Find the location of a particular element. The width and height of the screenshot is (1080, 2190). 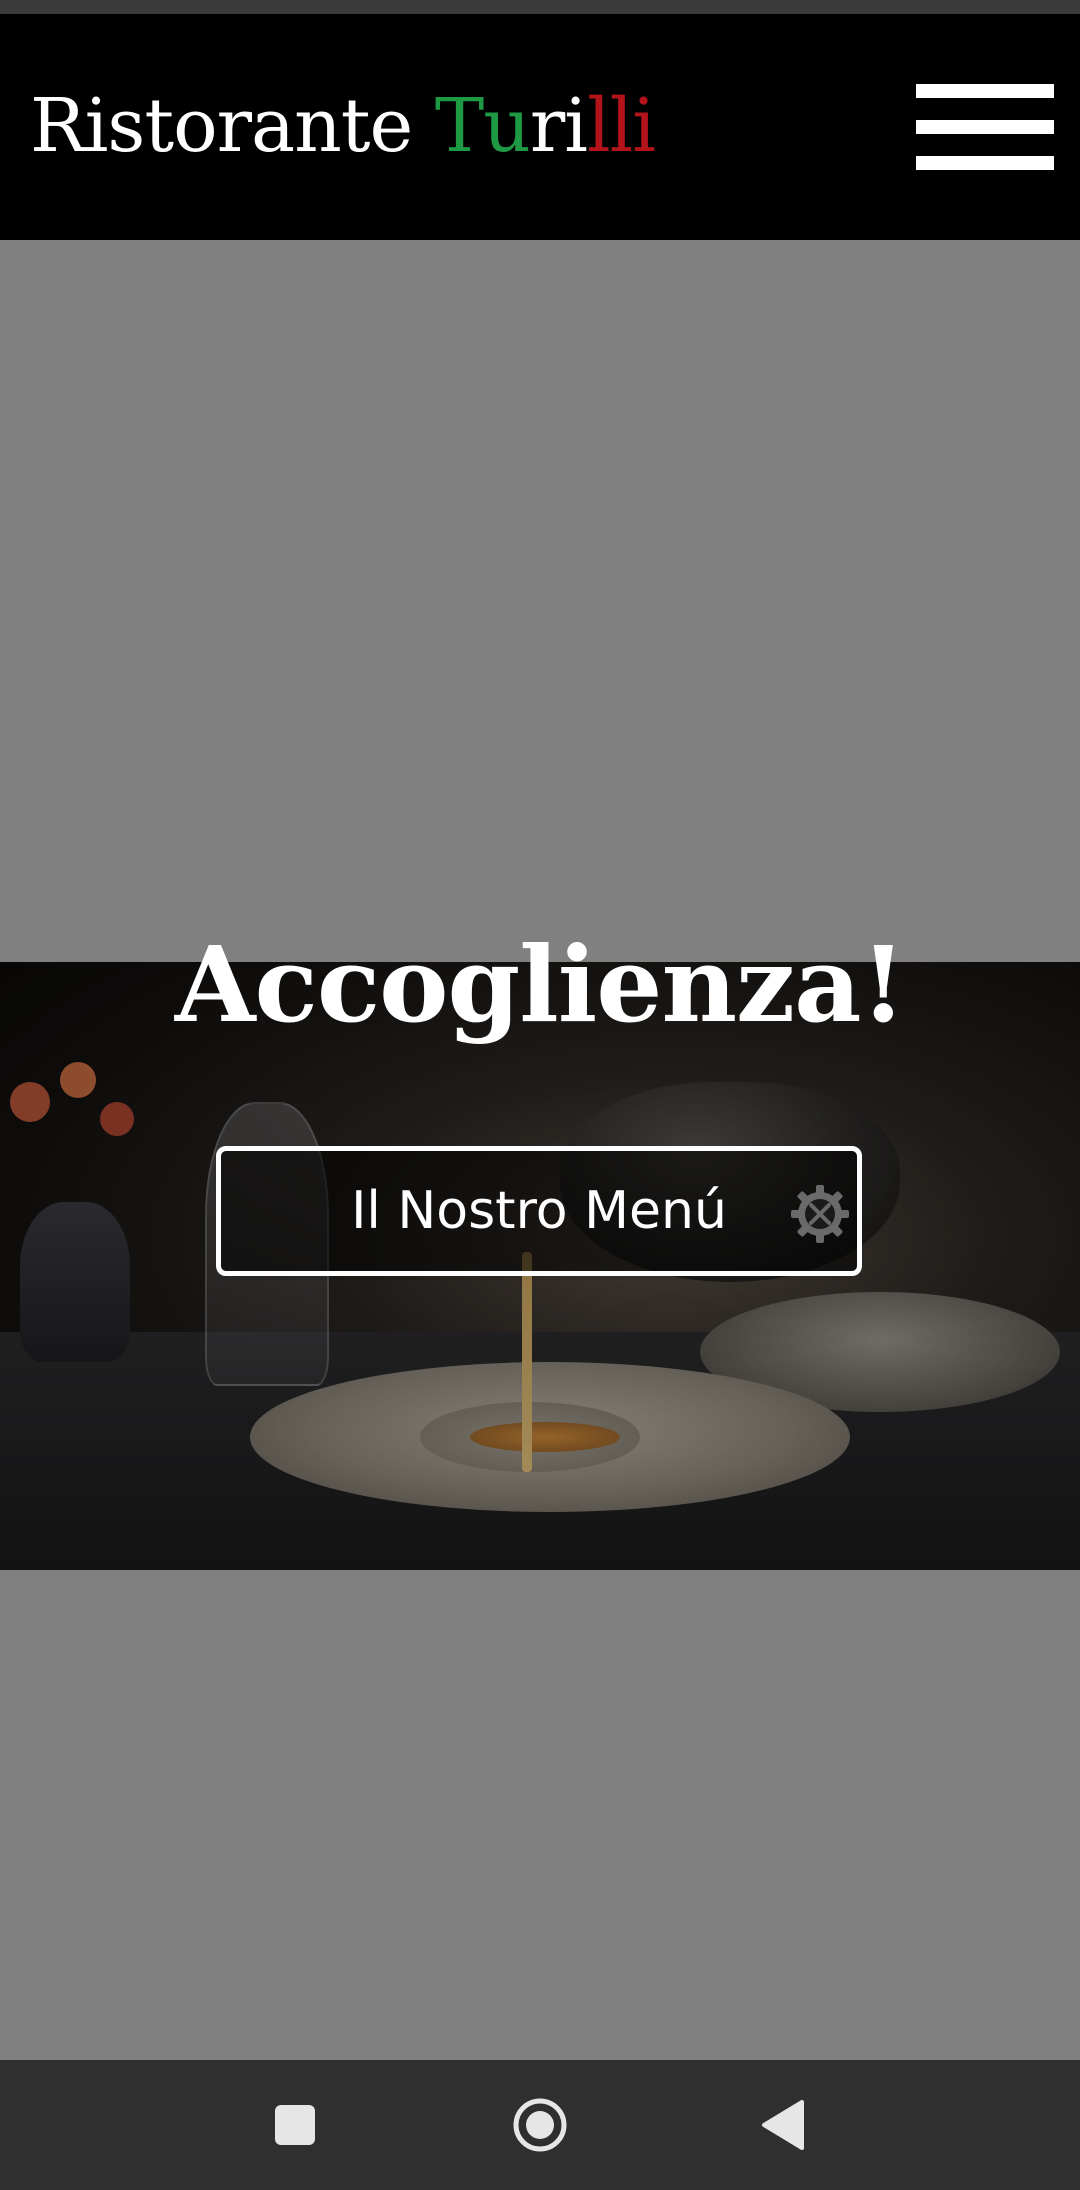

tools-gear-icon is located at coordinates (820, 1214).